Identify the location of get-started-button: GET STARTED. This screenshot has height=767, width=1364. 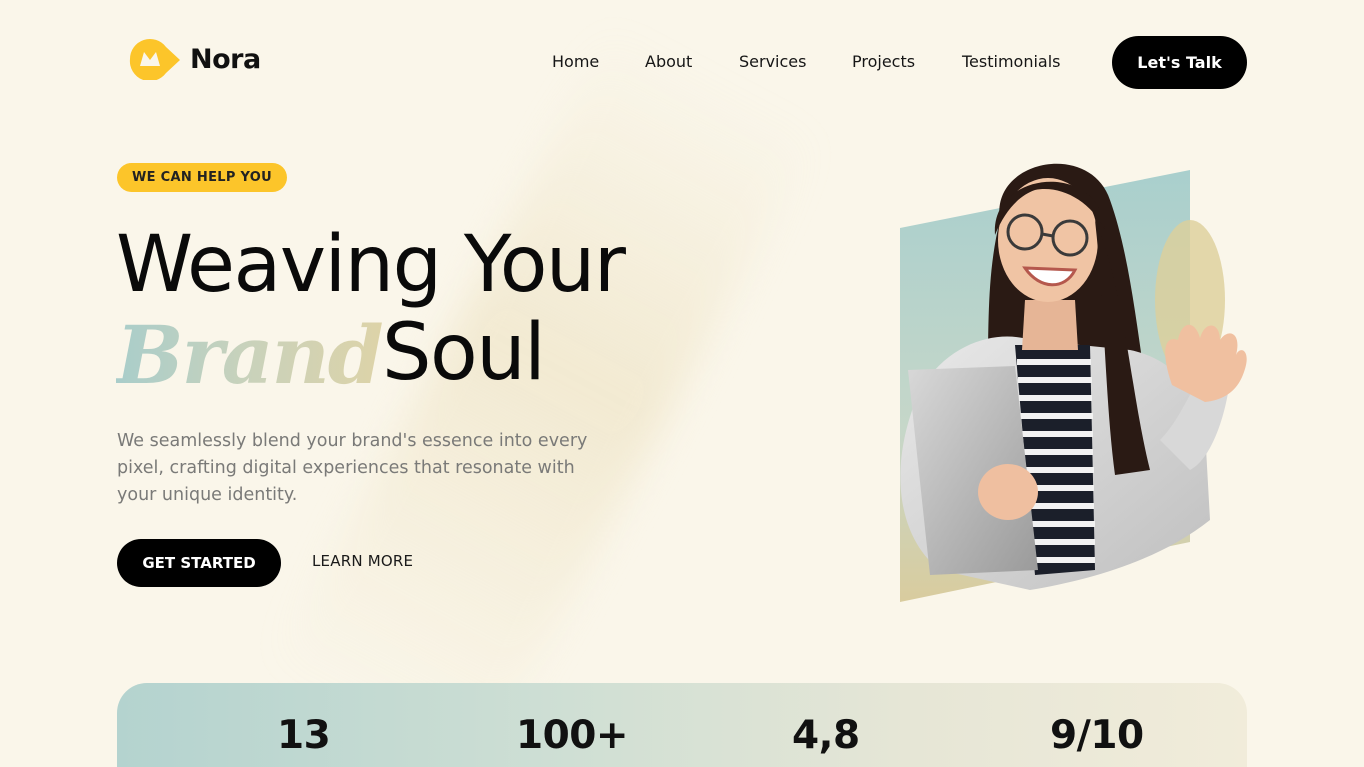
(199, 563).